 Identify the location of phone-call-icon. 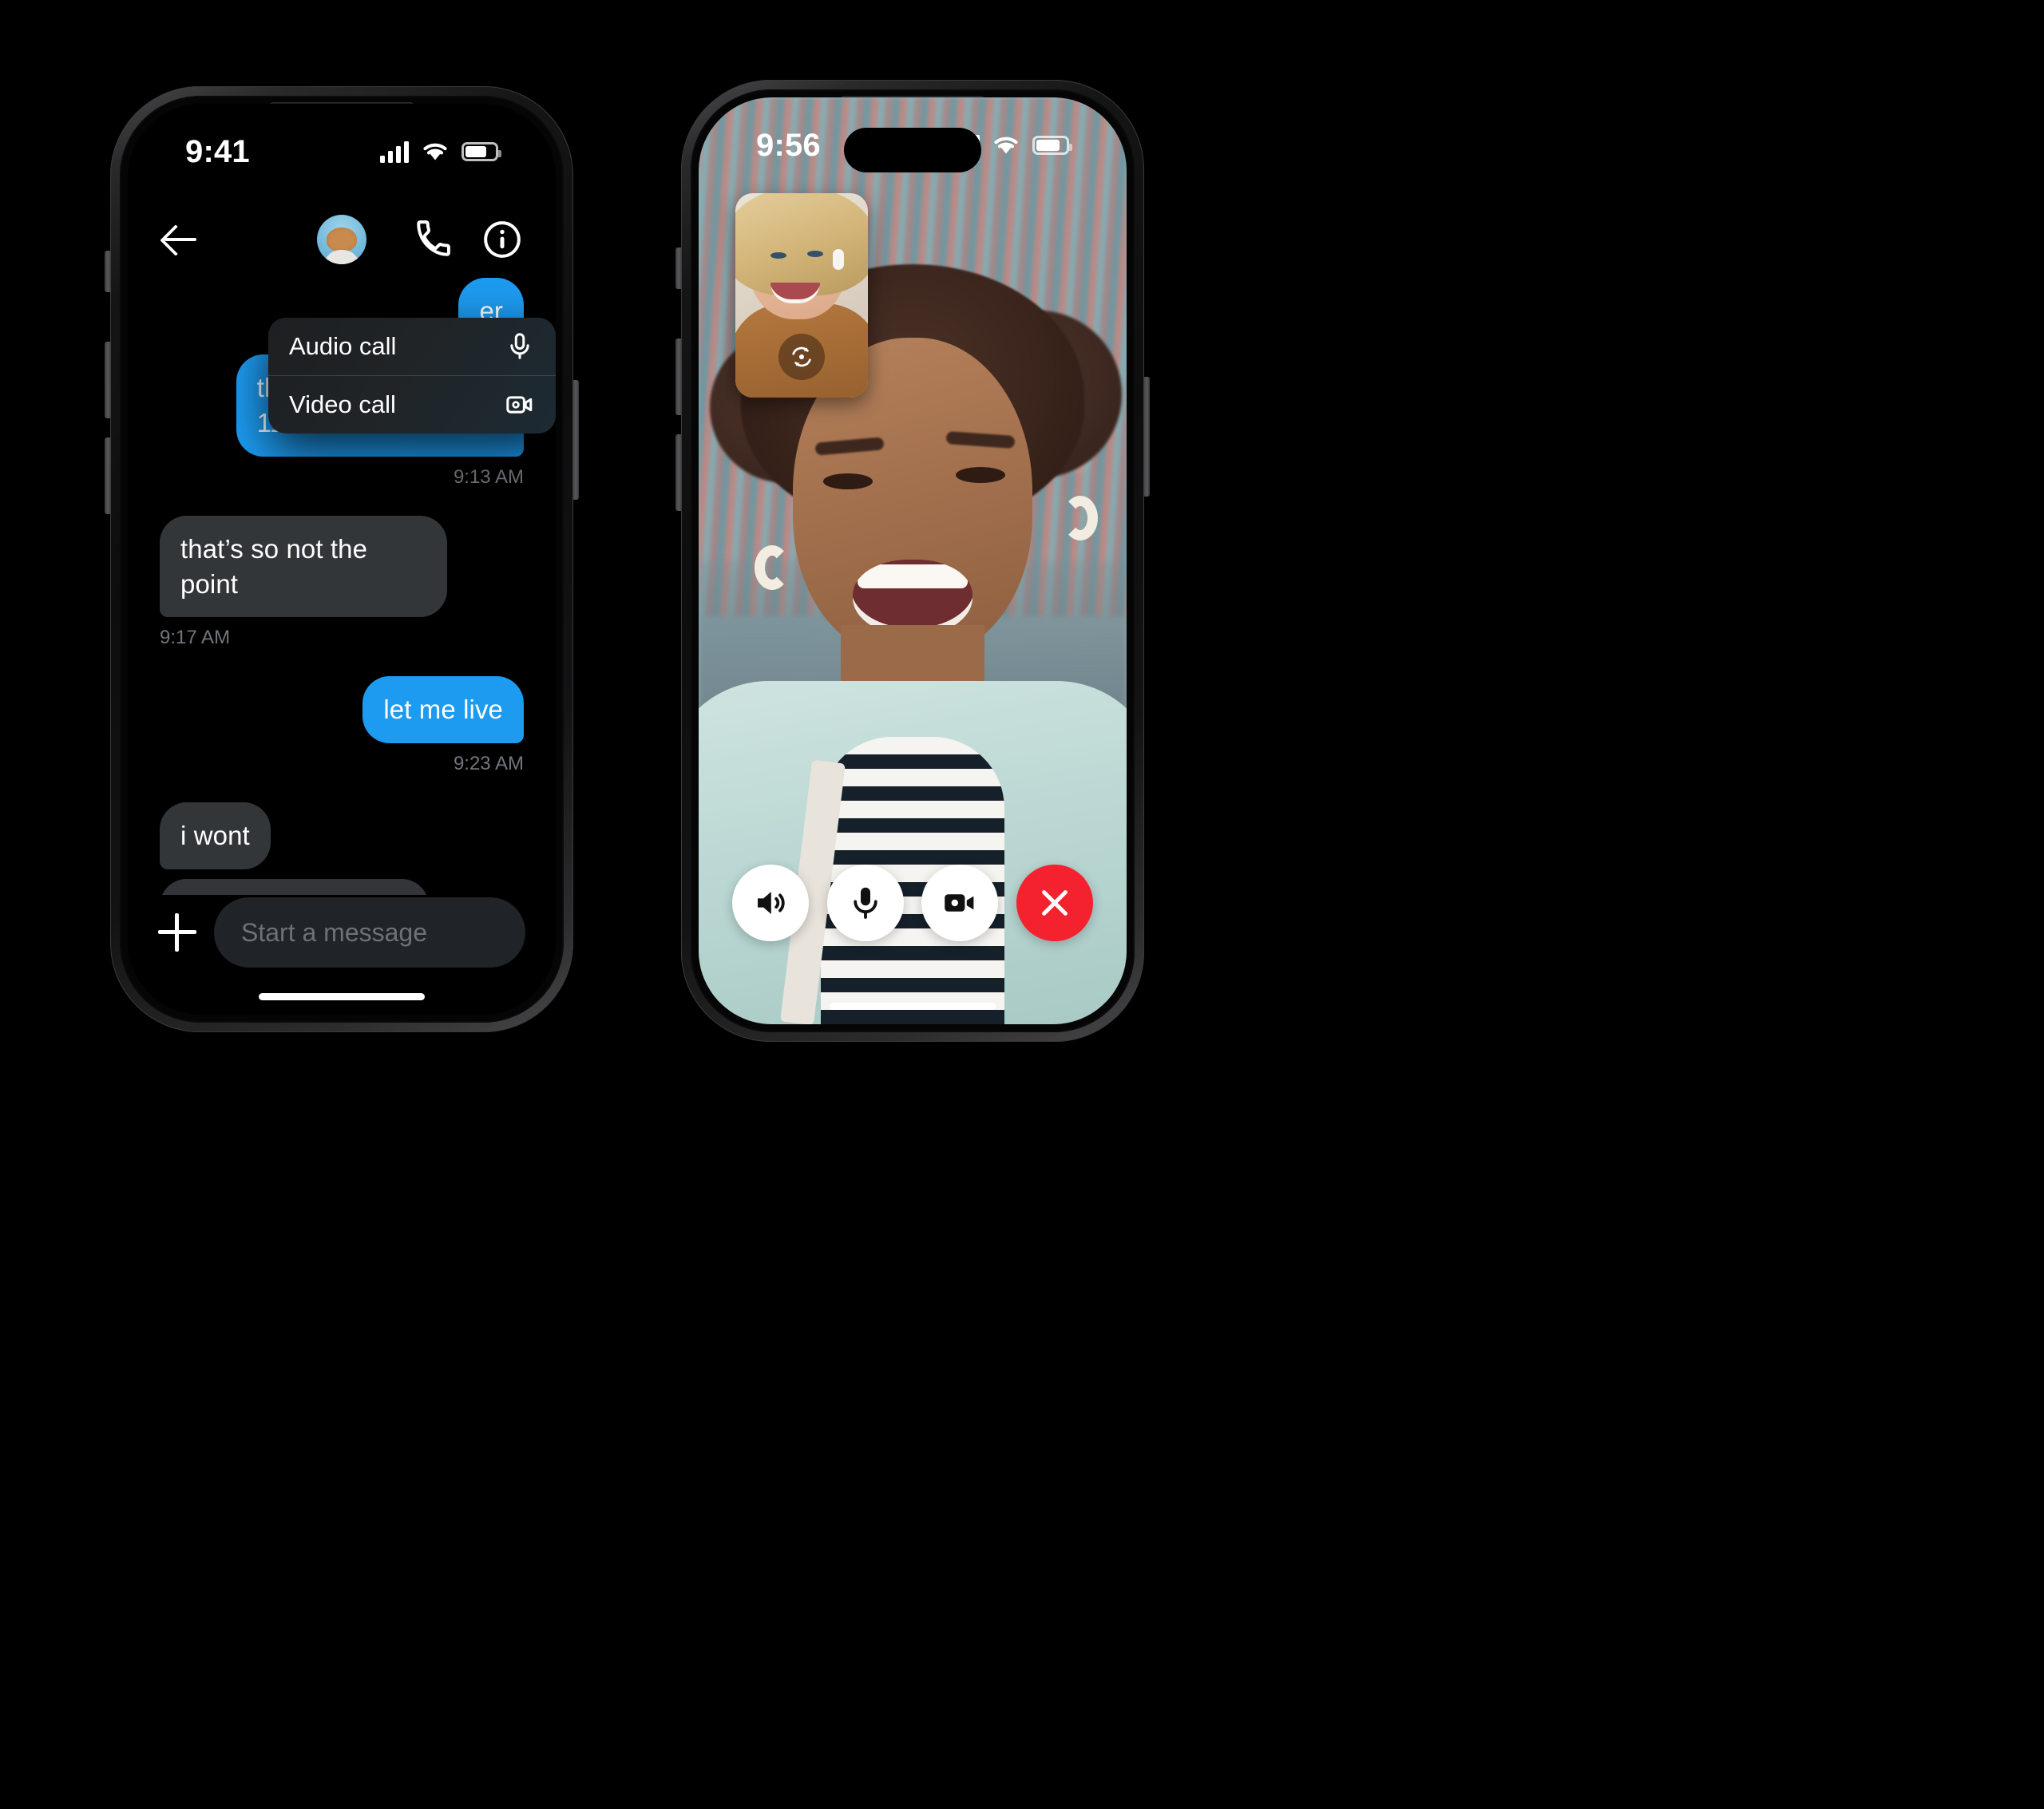
(433, 240).